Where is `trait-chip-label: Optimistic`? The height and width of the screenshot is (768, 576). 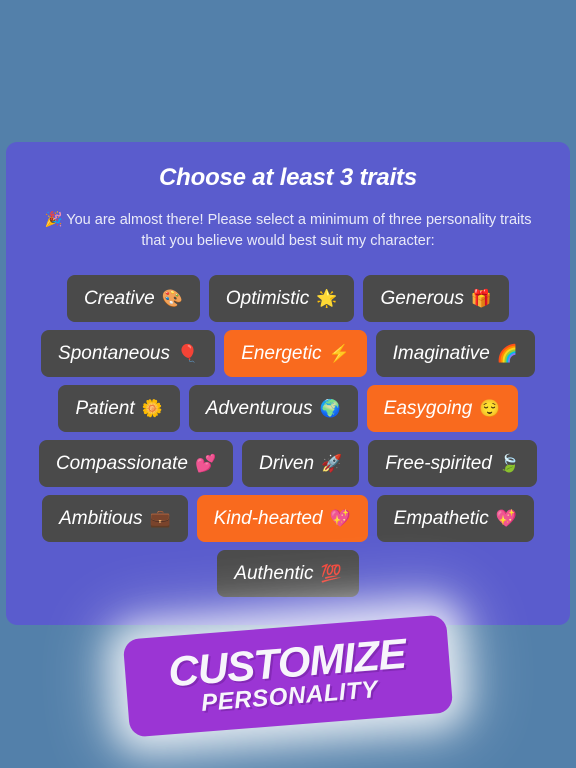 trait-chip-label: Optimistic is located at coordinates (267, 298).